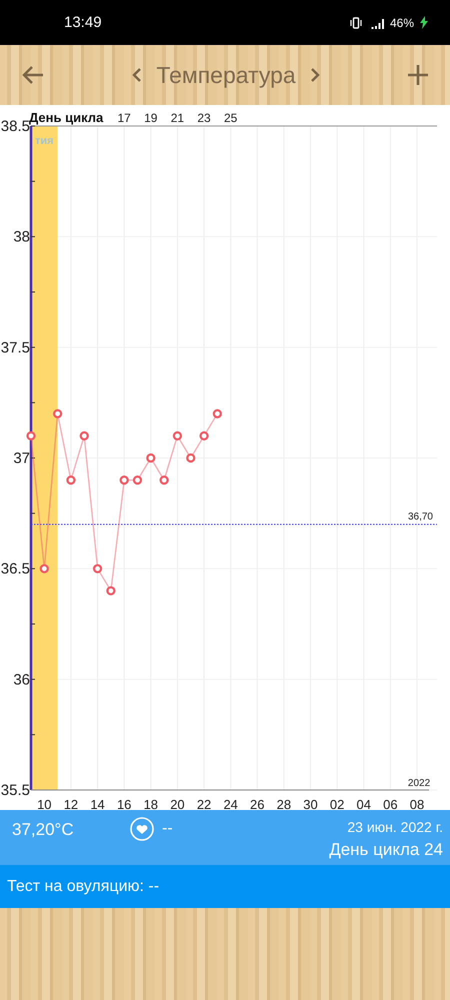  What do you see at coordinates (15, 347) in the screenshot?
I see `axis-label: 37.5` at bounding box center [15, 347].